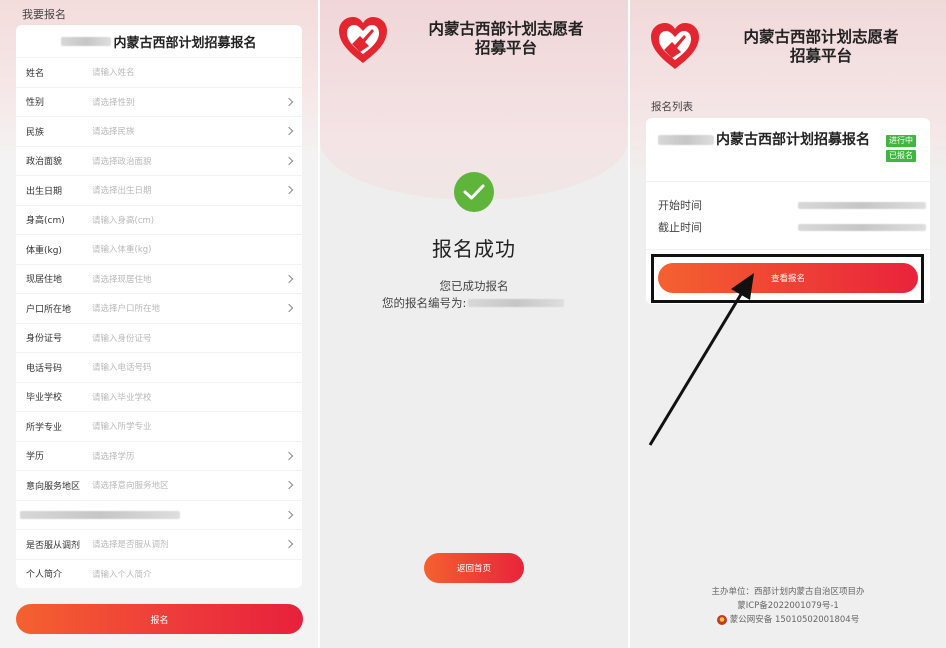 The width and height of the screenshot is (946, 648). What do you see at coordinates (159, 249) in the screenshot?
I see `form-field-row: 体重(kg) 请输入体重(kg)` at bounding box center [159, 249].